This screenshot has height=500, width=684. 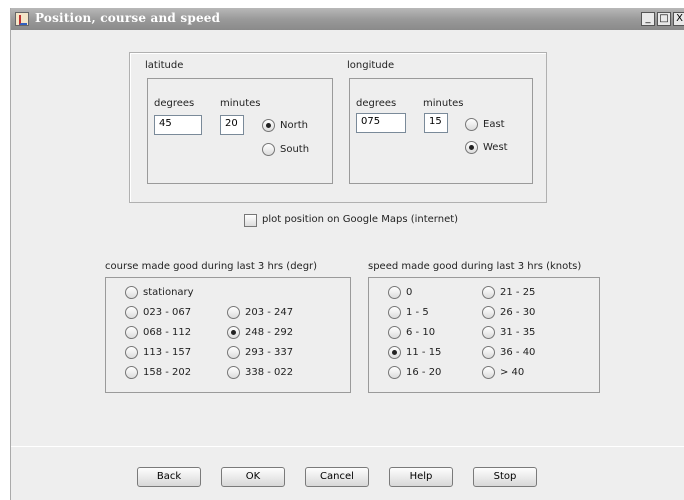 I want to click on latitude-minutes-label: minutes, so click(x=240, y=103).